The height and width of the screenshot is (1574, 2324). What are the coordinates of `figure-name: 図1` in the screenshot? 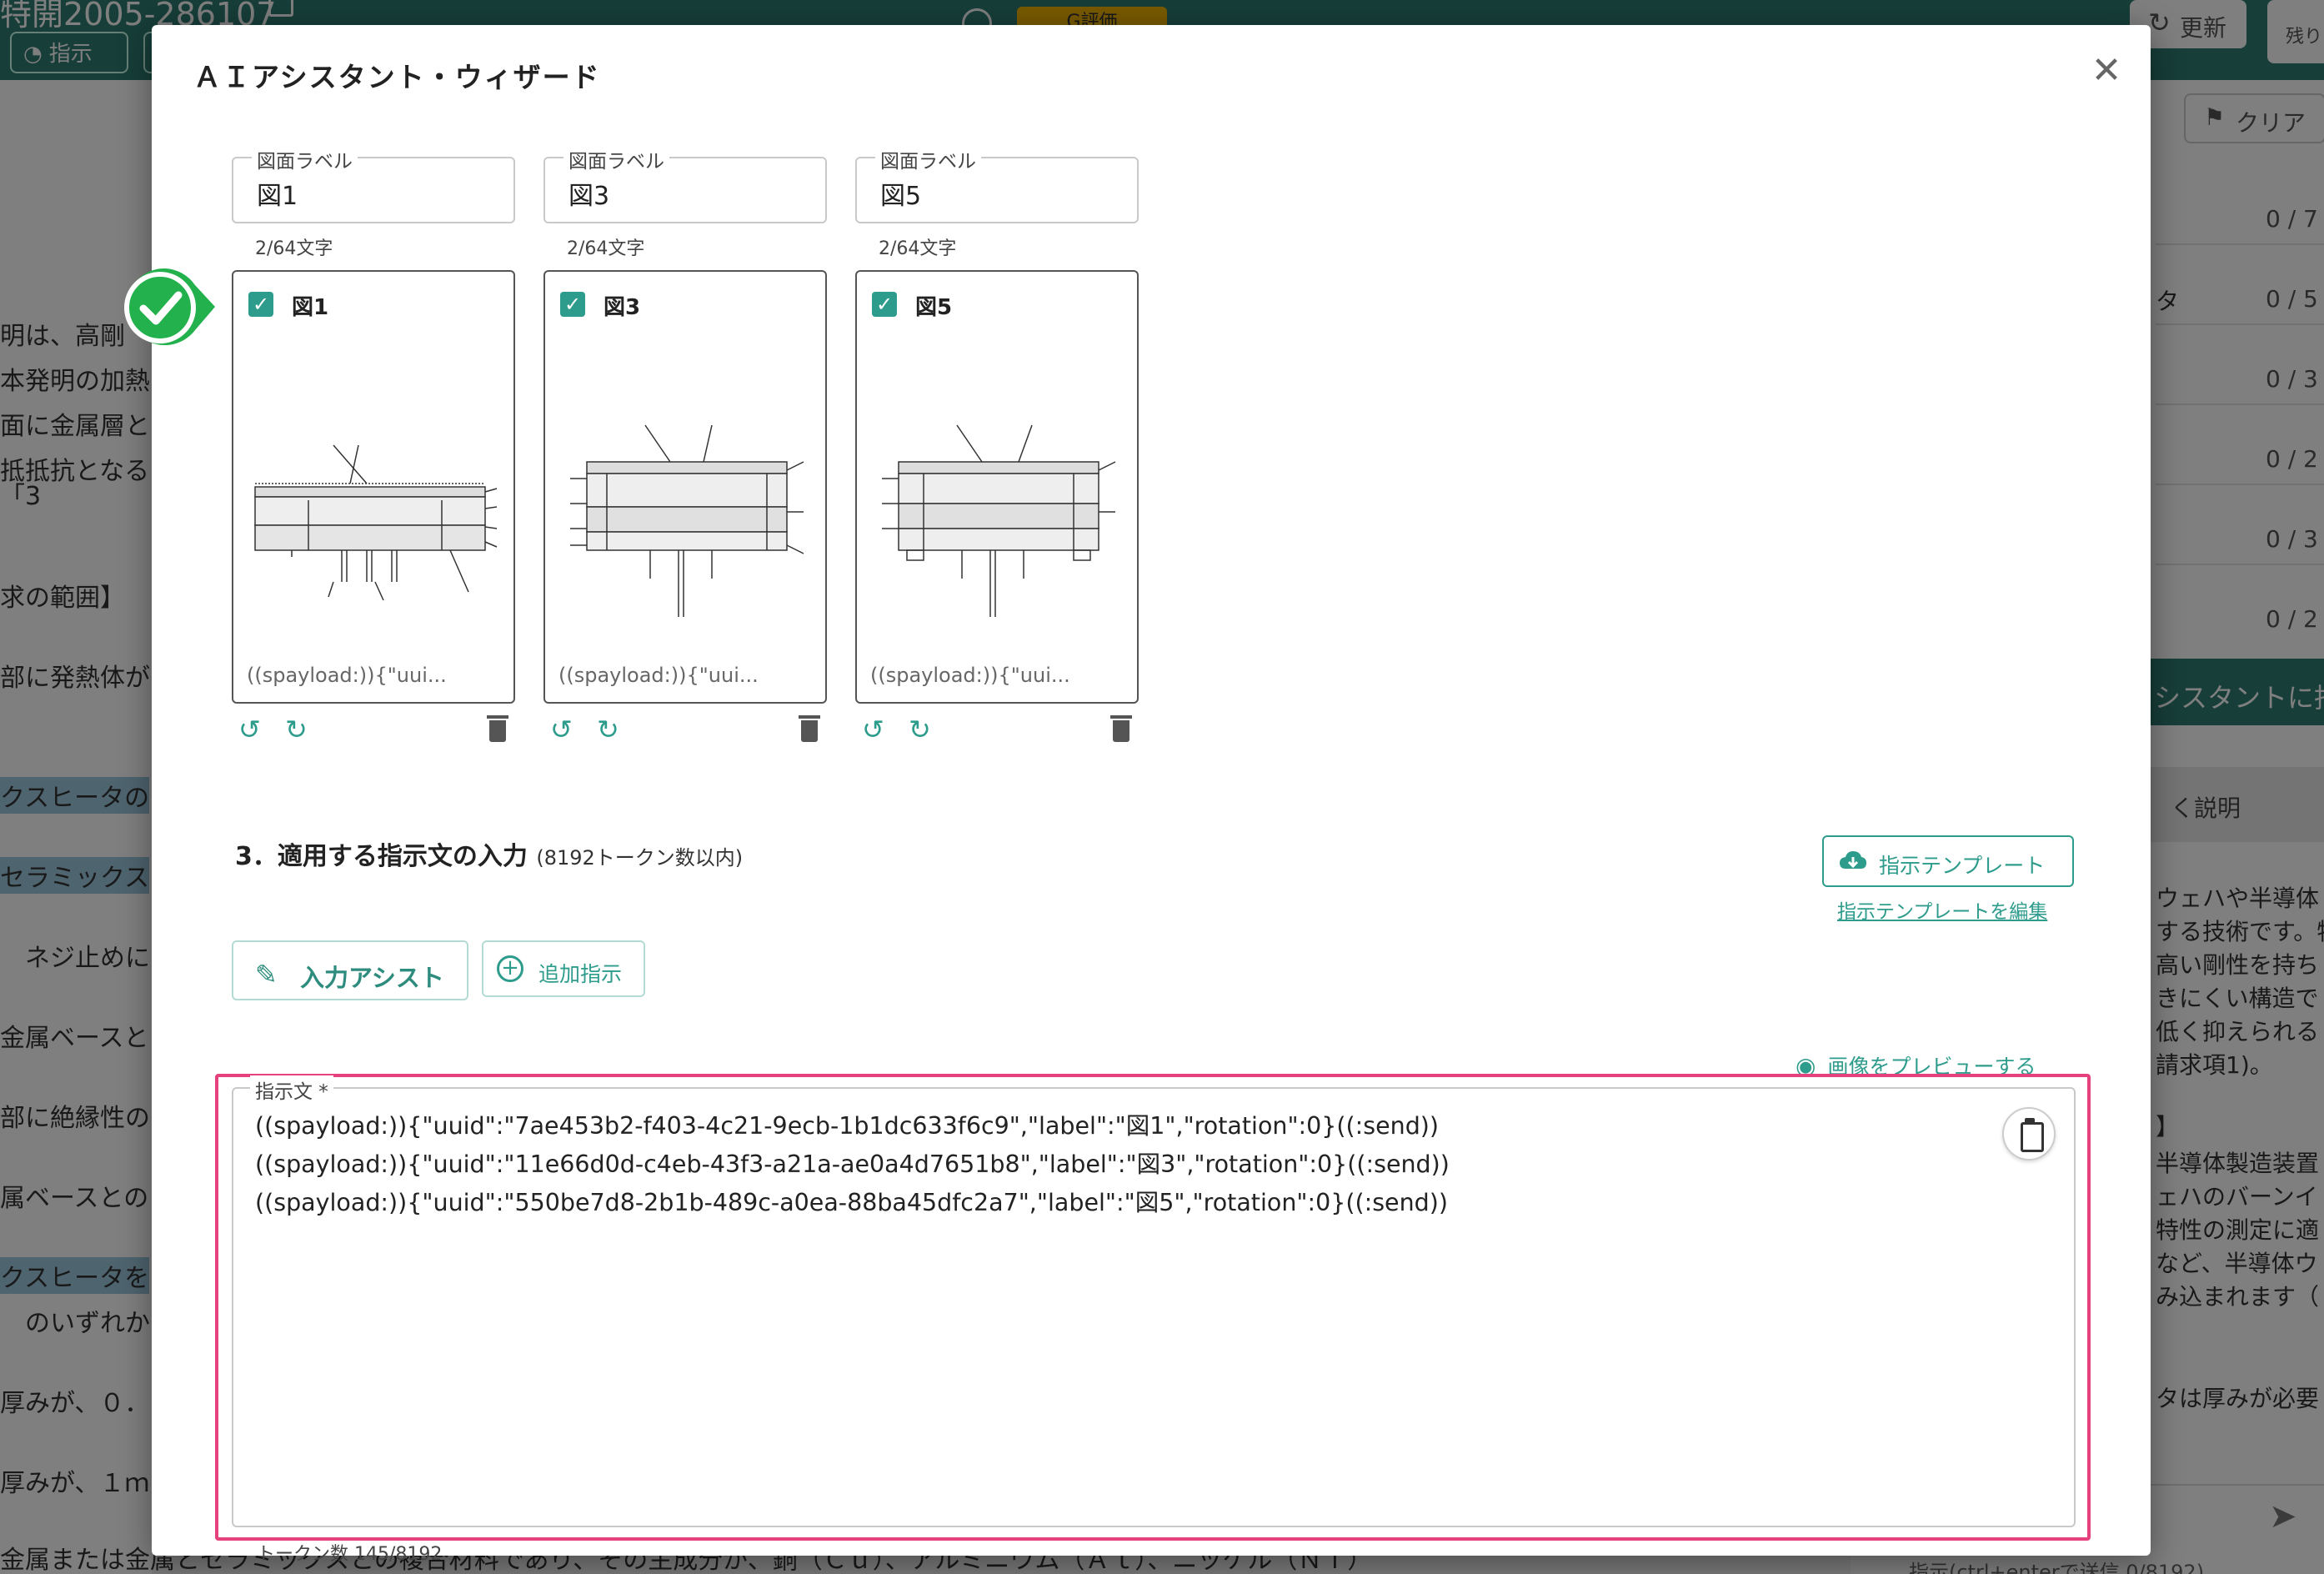 It's located at (310, 307).